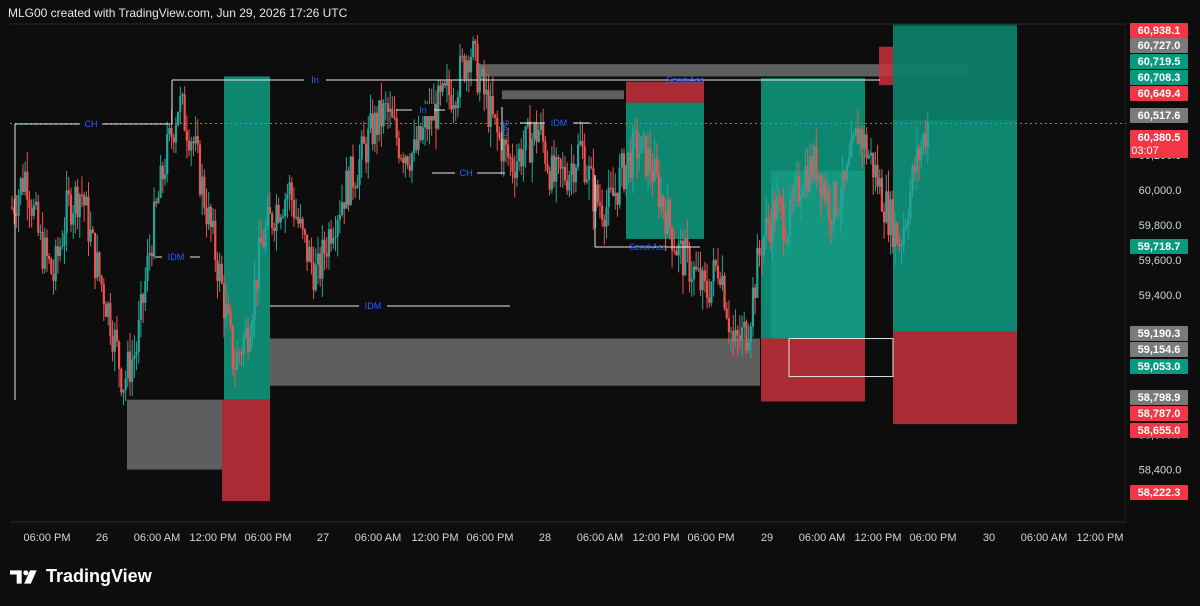  What do you see at coordinates (1160, 191) in the screenshot?
I see `price-tick-label: 60,000.0` at bounding box center [1160, 191].